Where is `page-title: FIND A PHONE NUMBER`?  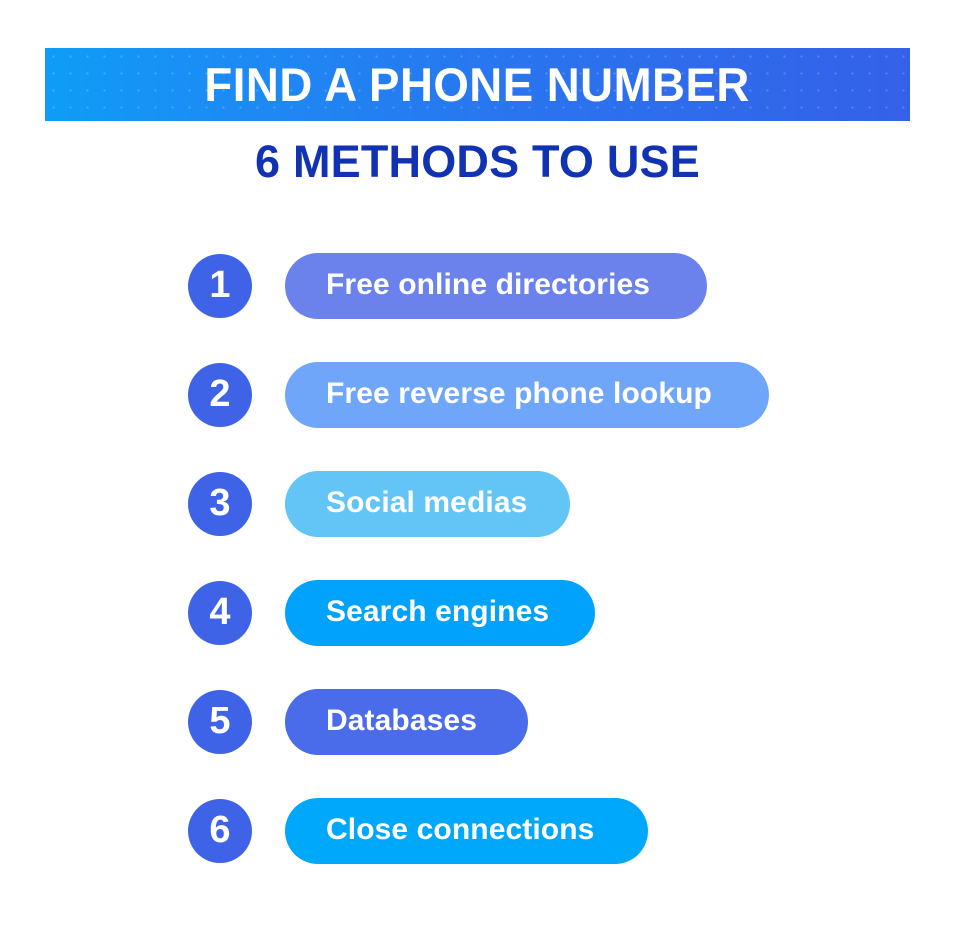
page-title: FIND A PHONE NUMBER is located at coordinates (477, 84).